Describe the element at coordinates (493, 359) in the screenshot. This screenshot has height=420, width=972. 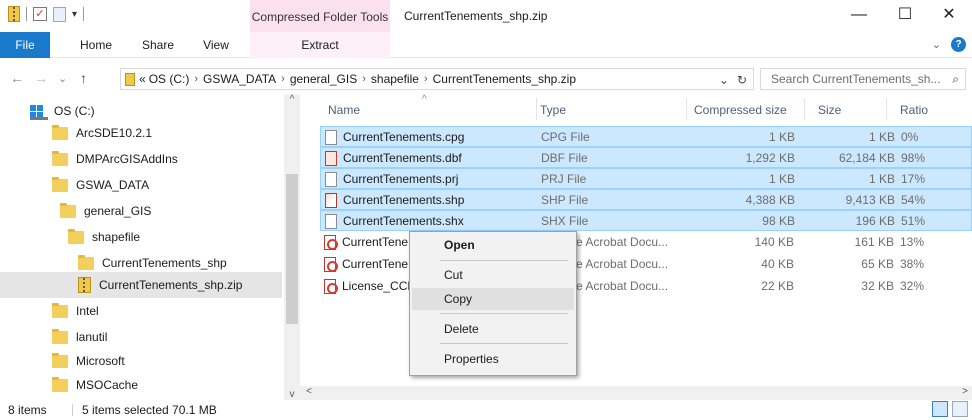
I see `menu-item-properties: Properties` at that location.